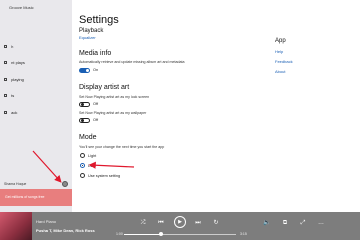 This screenshot has height=240, width=360. I want to click on seek-bar-thumb, so click(160, 234).